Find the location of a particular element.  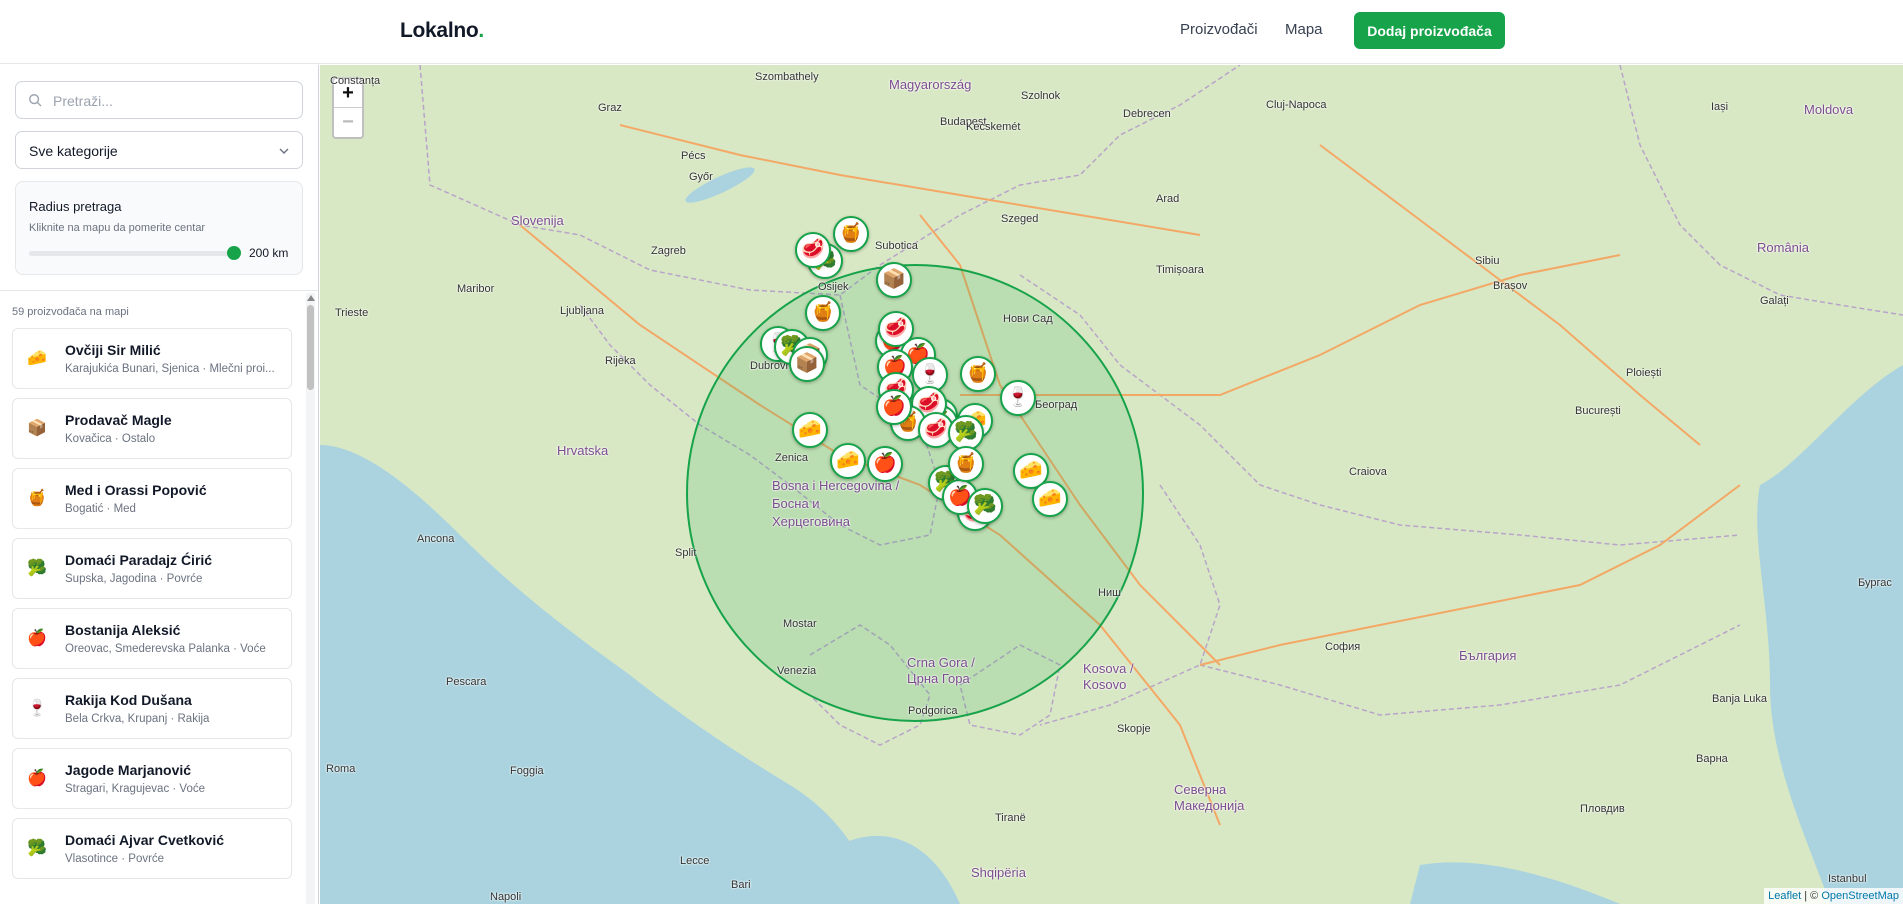

map-label: Banja Luka is located at coordinates (1740, 699).